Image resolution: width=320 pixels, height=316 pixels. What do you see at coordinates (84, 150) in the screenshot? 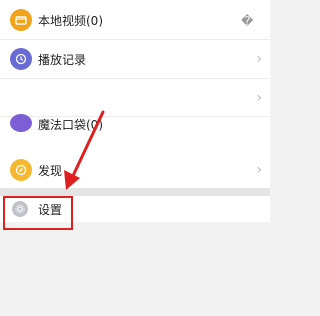
I see `annotation-arrow` at bounding box center [84, 150].